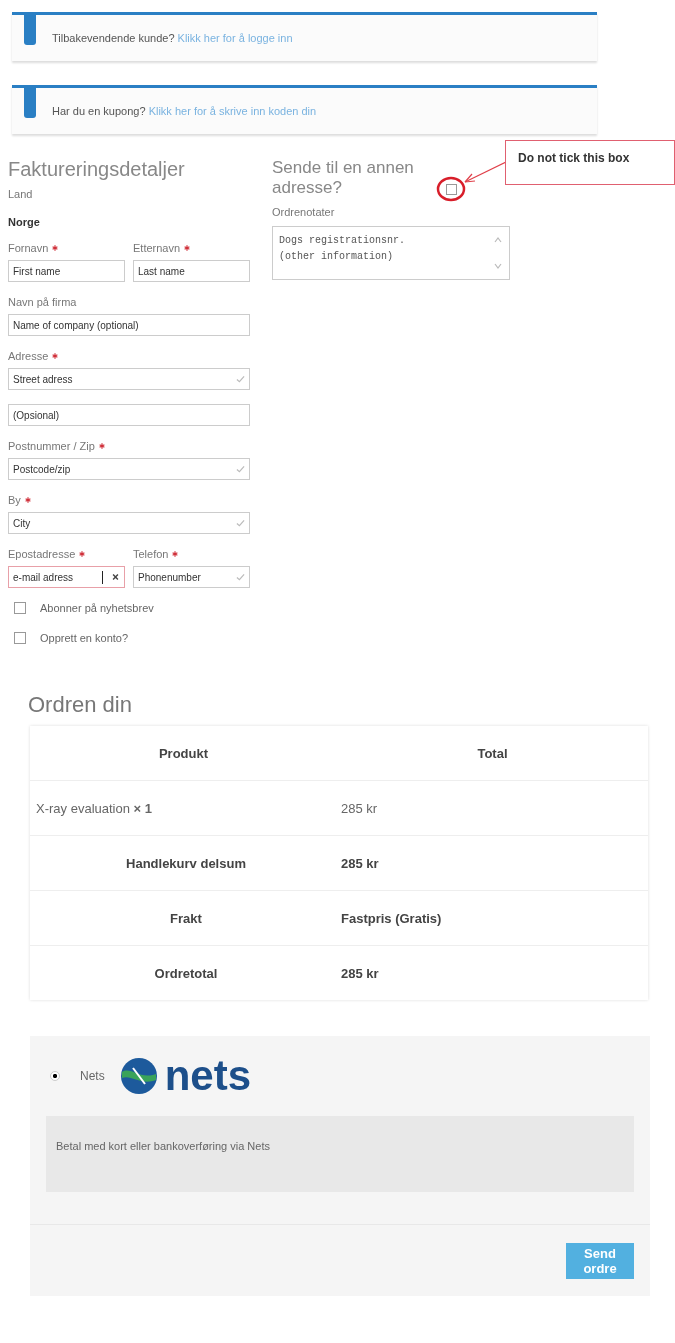  What do you see at coordinates (183, 808) in the screenshot?
I see `table-cell: X-ray evaluation × 1` at bounding box center [183, 808].